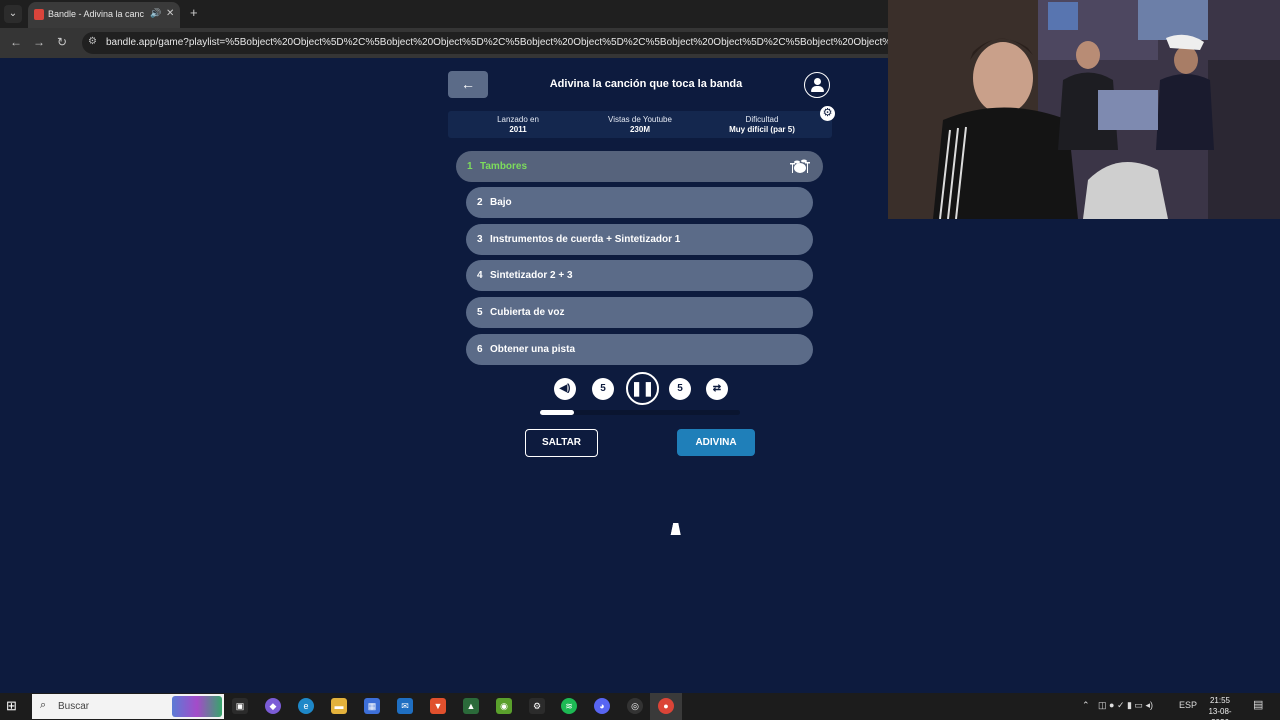 Image resolution: width=1280 pixels, height=720 pixels. Describe the element at coordinates (128, 706) in the screenshot. I see `taskbar-search: ⌕ Buscar` at that location.